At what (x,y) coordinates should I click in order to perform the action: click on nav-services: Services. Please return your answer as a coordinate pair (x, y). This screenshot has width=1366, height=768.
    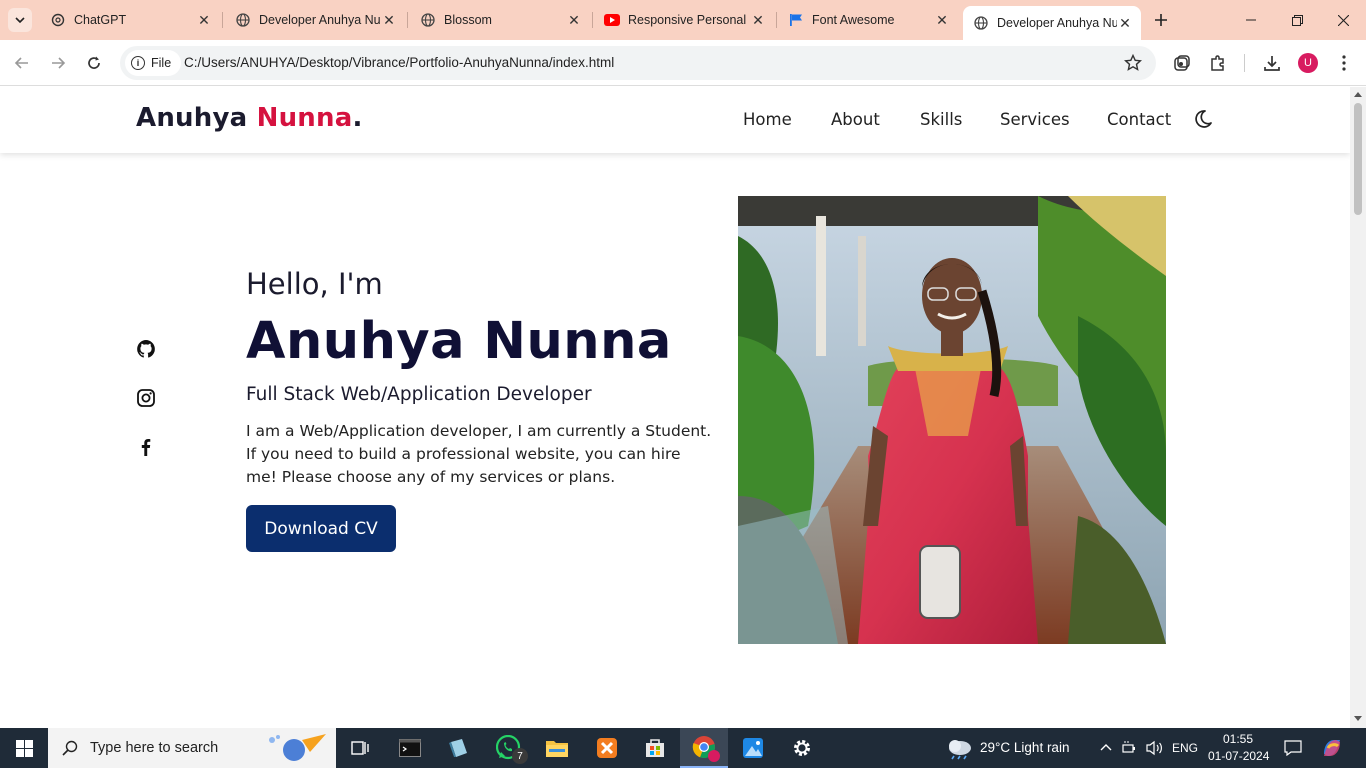
    Looking at the image, I should click on (1035, 119).